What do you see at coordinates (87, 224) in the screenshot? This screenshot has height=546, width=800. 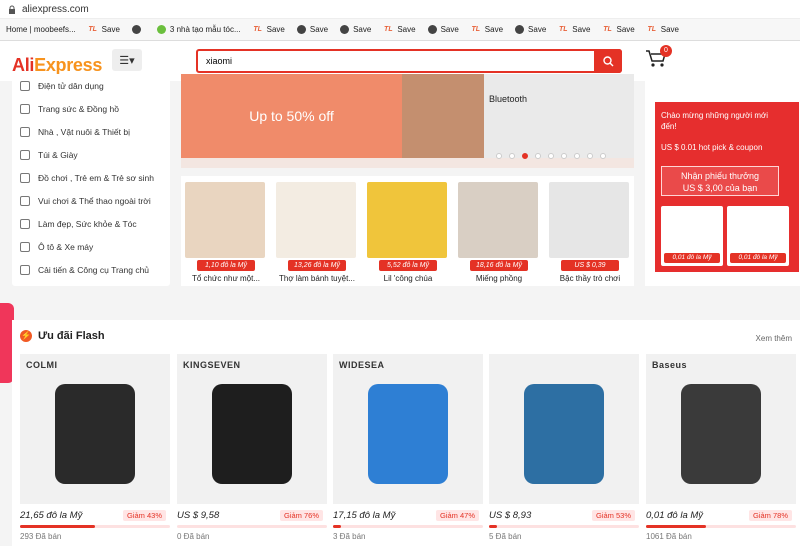 I see `category-label: Làm đẹp, Sức khỏe & Tóc` at bounding box center [87, 224].